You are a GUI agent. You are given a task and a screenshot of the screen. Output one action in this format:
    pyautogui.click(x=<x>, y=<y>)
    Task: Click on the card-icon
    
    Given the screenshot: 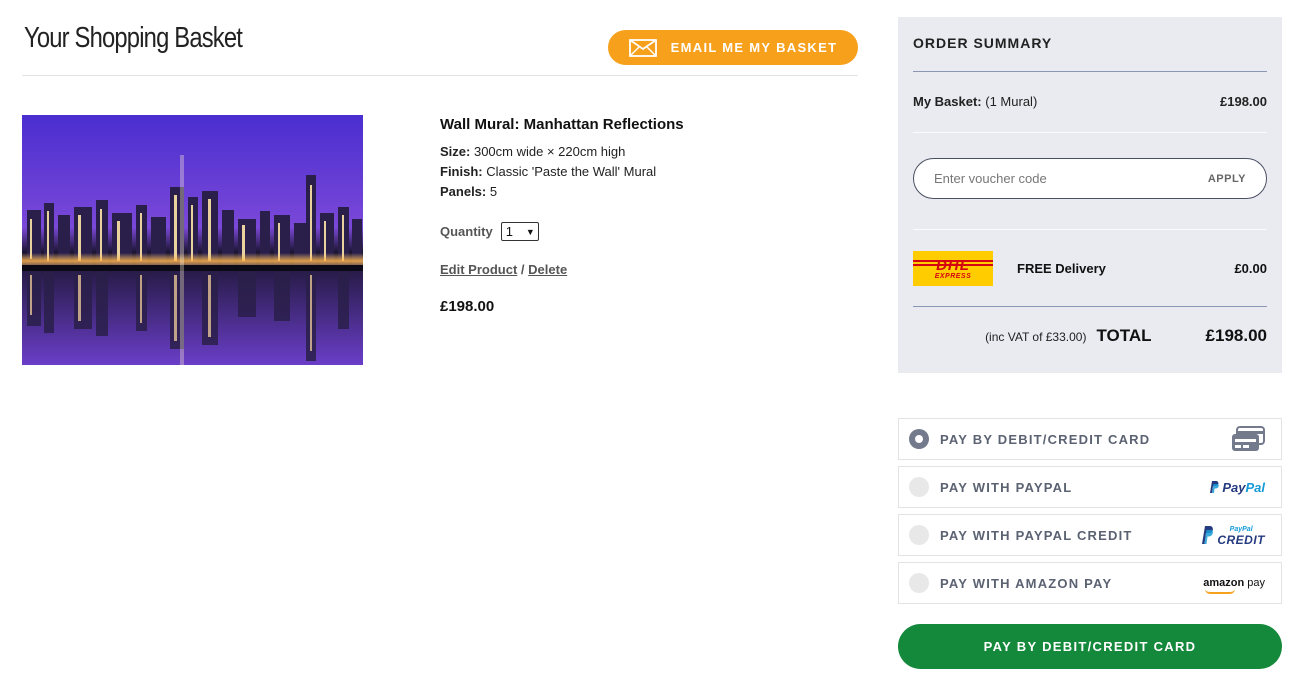 What is the action you would take?
    pyautogui.click(x=1248, y=439)
    